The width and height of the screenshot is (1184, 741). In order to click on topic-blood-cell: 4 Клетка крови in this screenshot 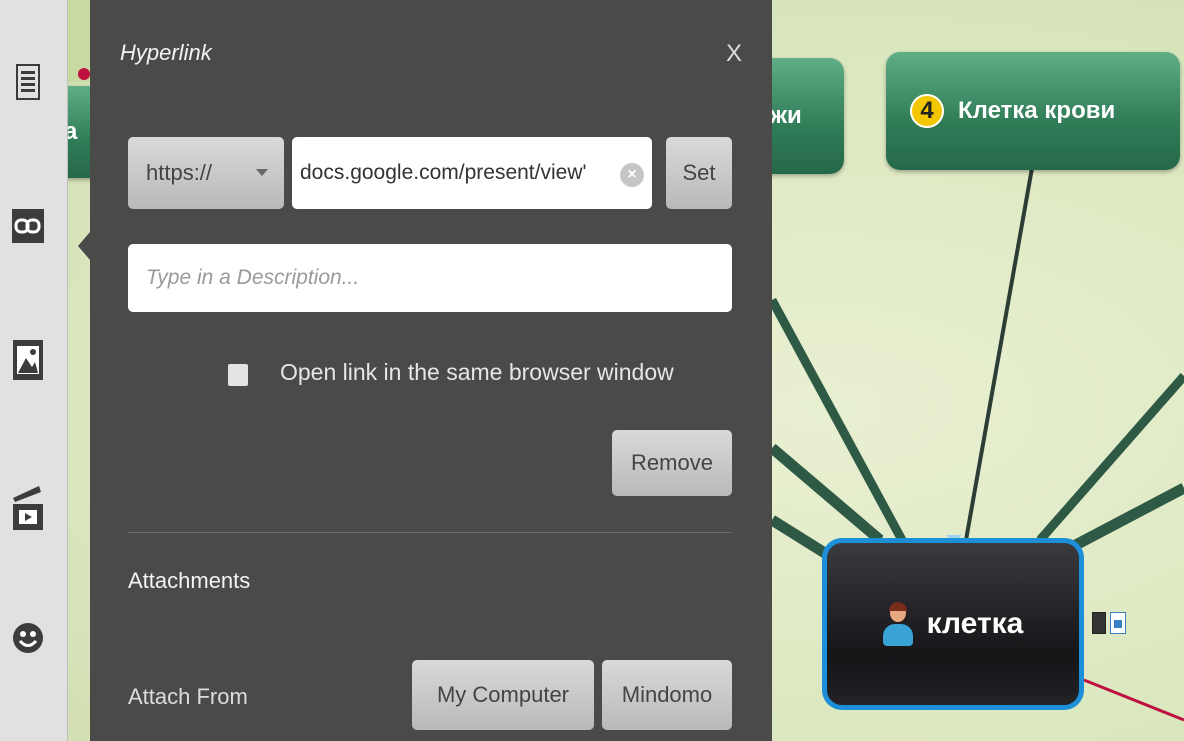, I will do `click(1033, 111)`.